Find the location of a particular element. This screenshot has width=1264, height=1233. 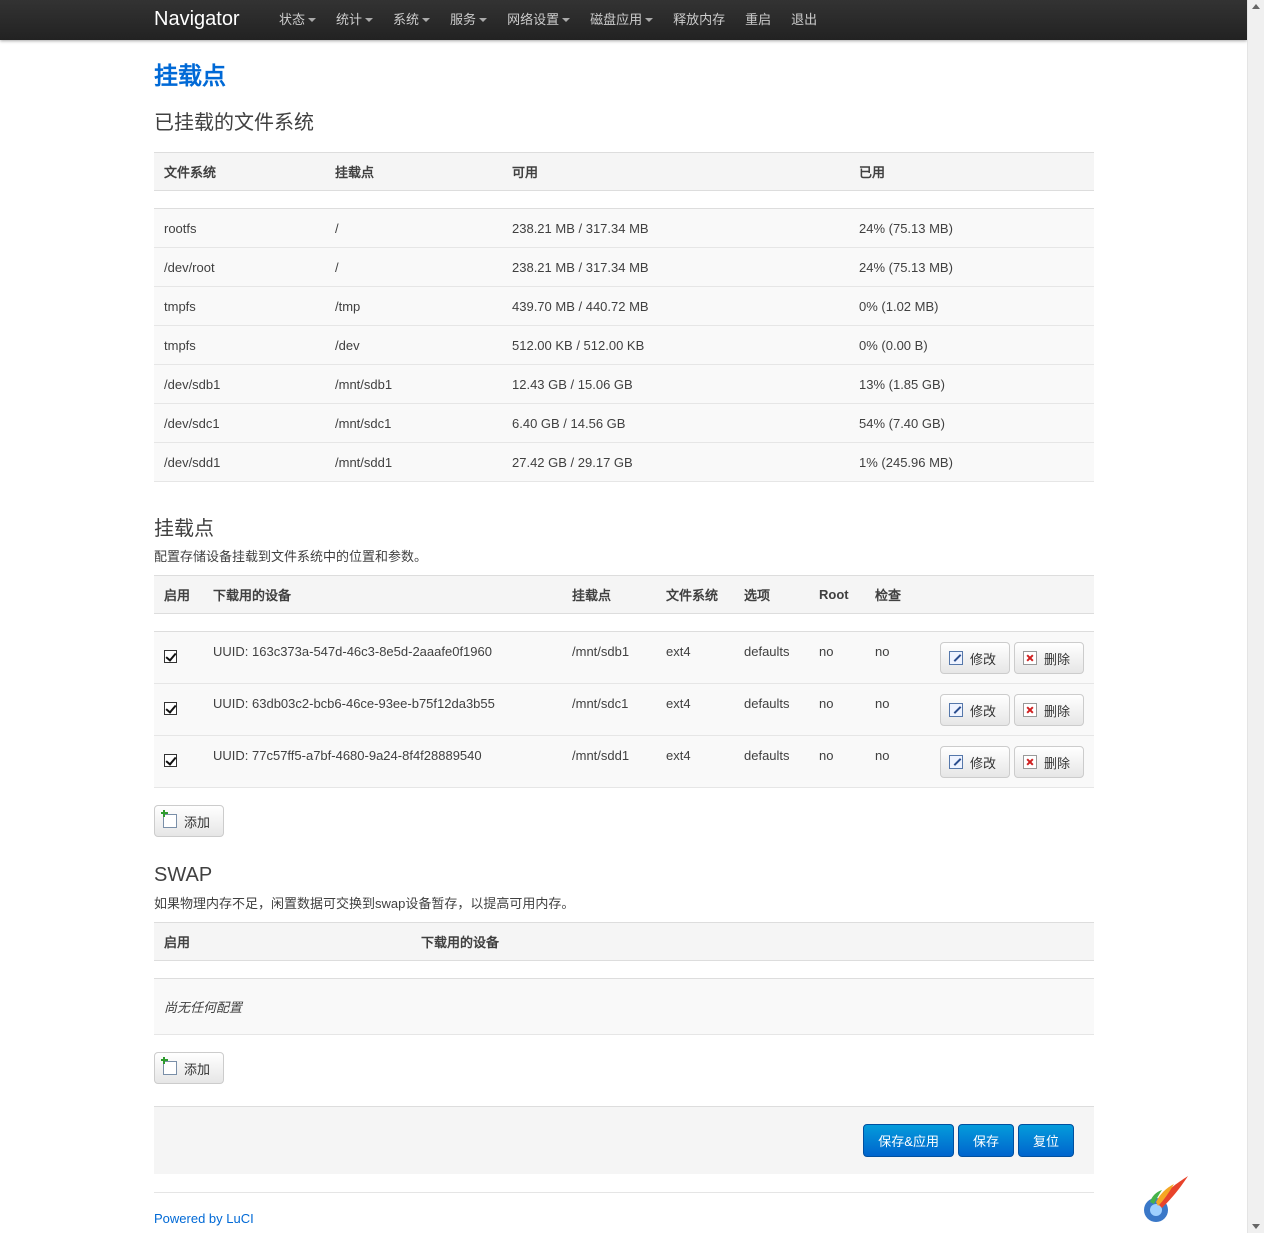

add-button-label: 添加 is located at coordinates (197, 1069).